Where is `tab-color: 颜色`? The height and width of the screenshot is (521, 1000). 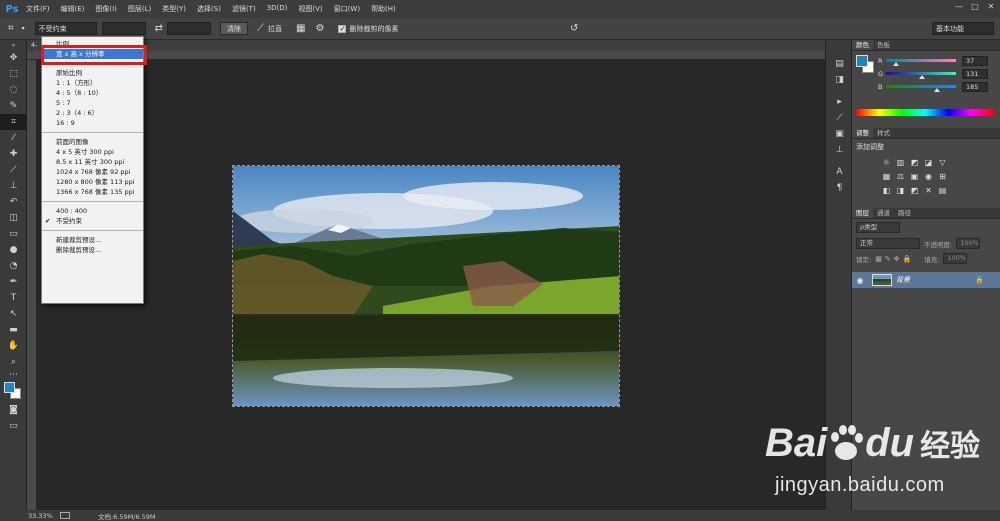 tab-color: 颜色 is located at coordinates (862, 45).